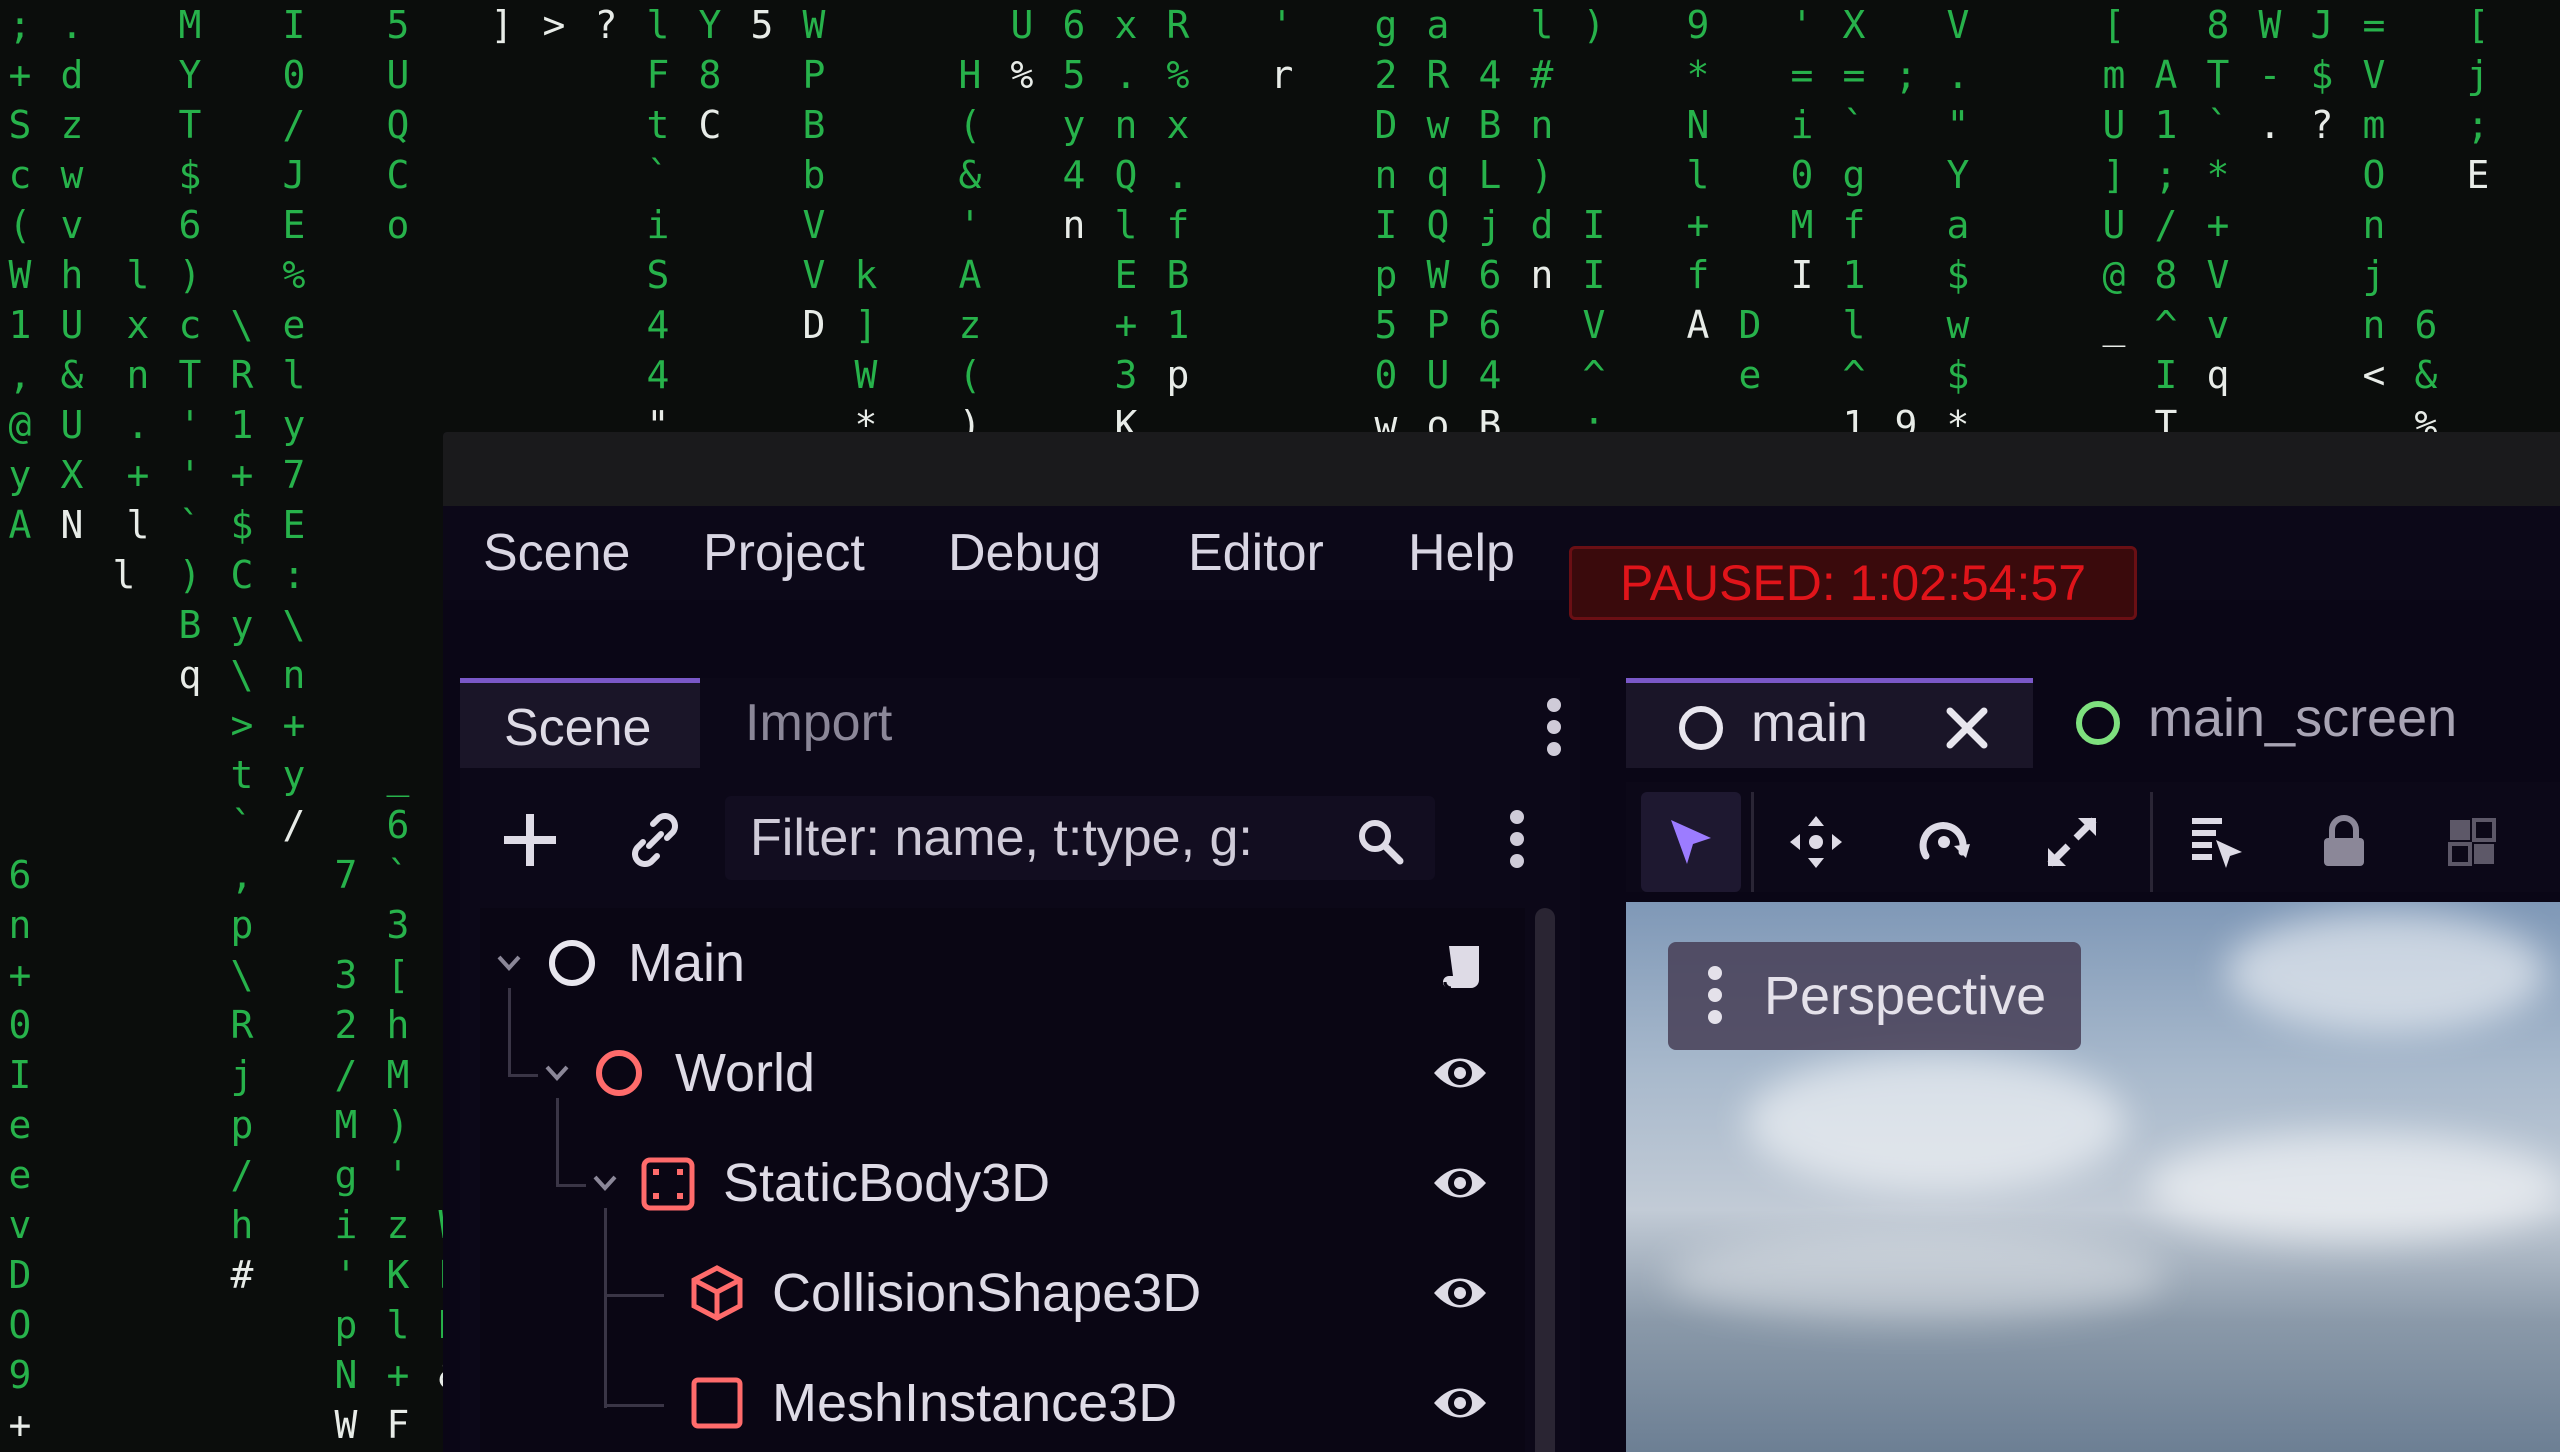 Image resolution: width=2560 pixels, height=1452 pixels. Describe the element at coordinates (866, 350) in the screenshot. I see `matrix-column: k] W *` at that location.